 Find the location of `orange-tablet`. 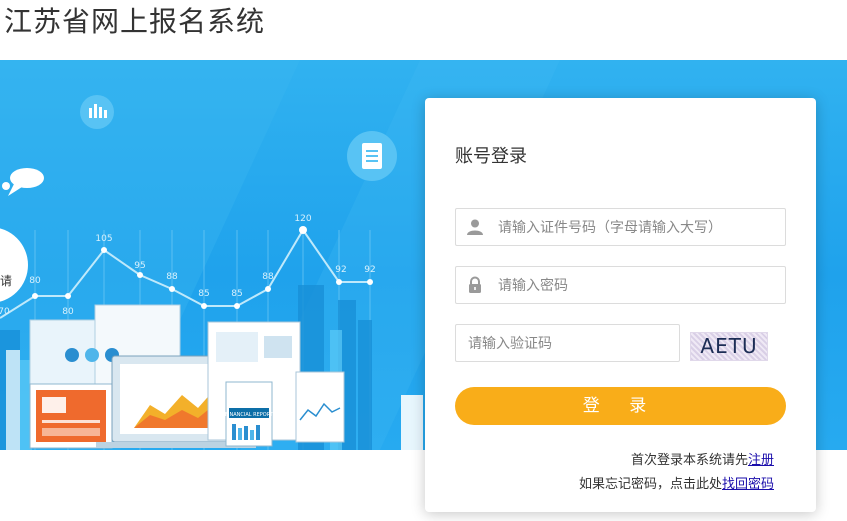

orange-tablet is located at coordinates (71, 416).